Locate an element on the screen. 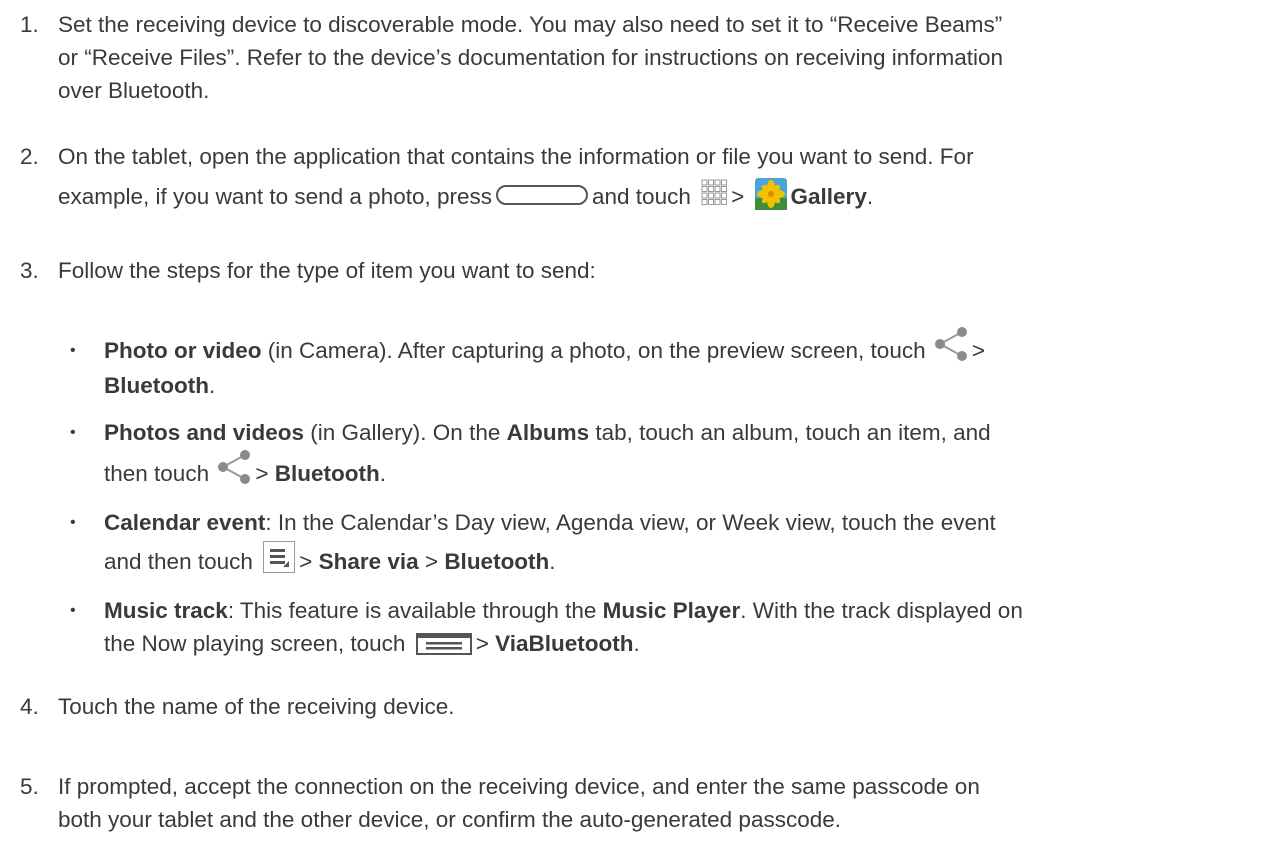 This screenshot has width=1266, height=846. gallery-label: Gallery is located at coordinates (828, 196).